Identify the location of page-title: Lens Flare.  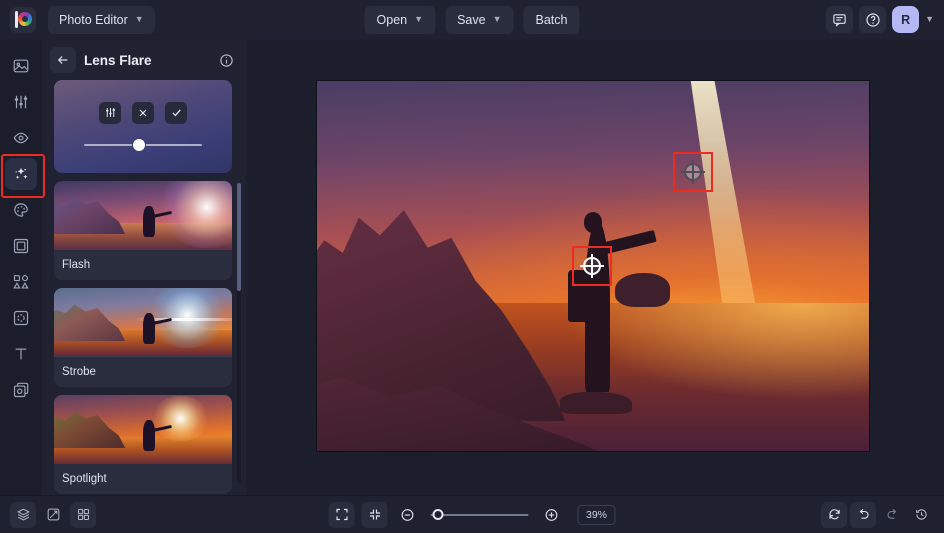
(118, 60).